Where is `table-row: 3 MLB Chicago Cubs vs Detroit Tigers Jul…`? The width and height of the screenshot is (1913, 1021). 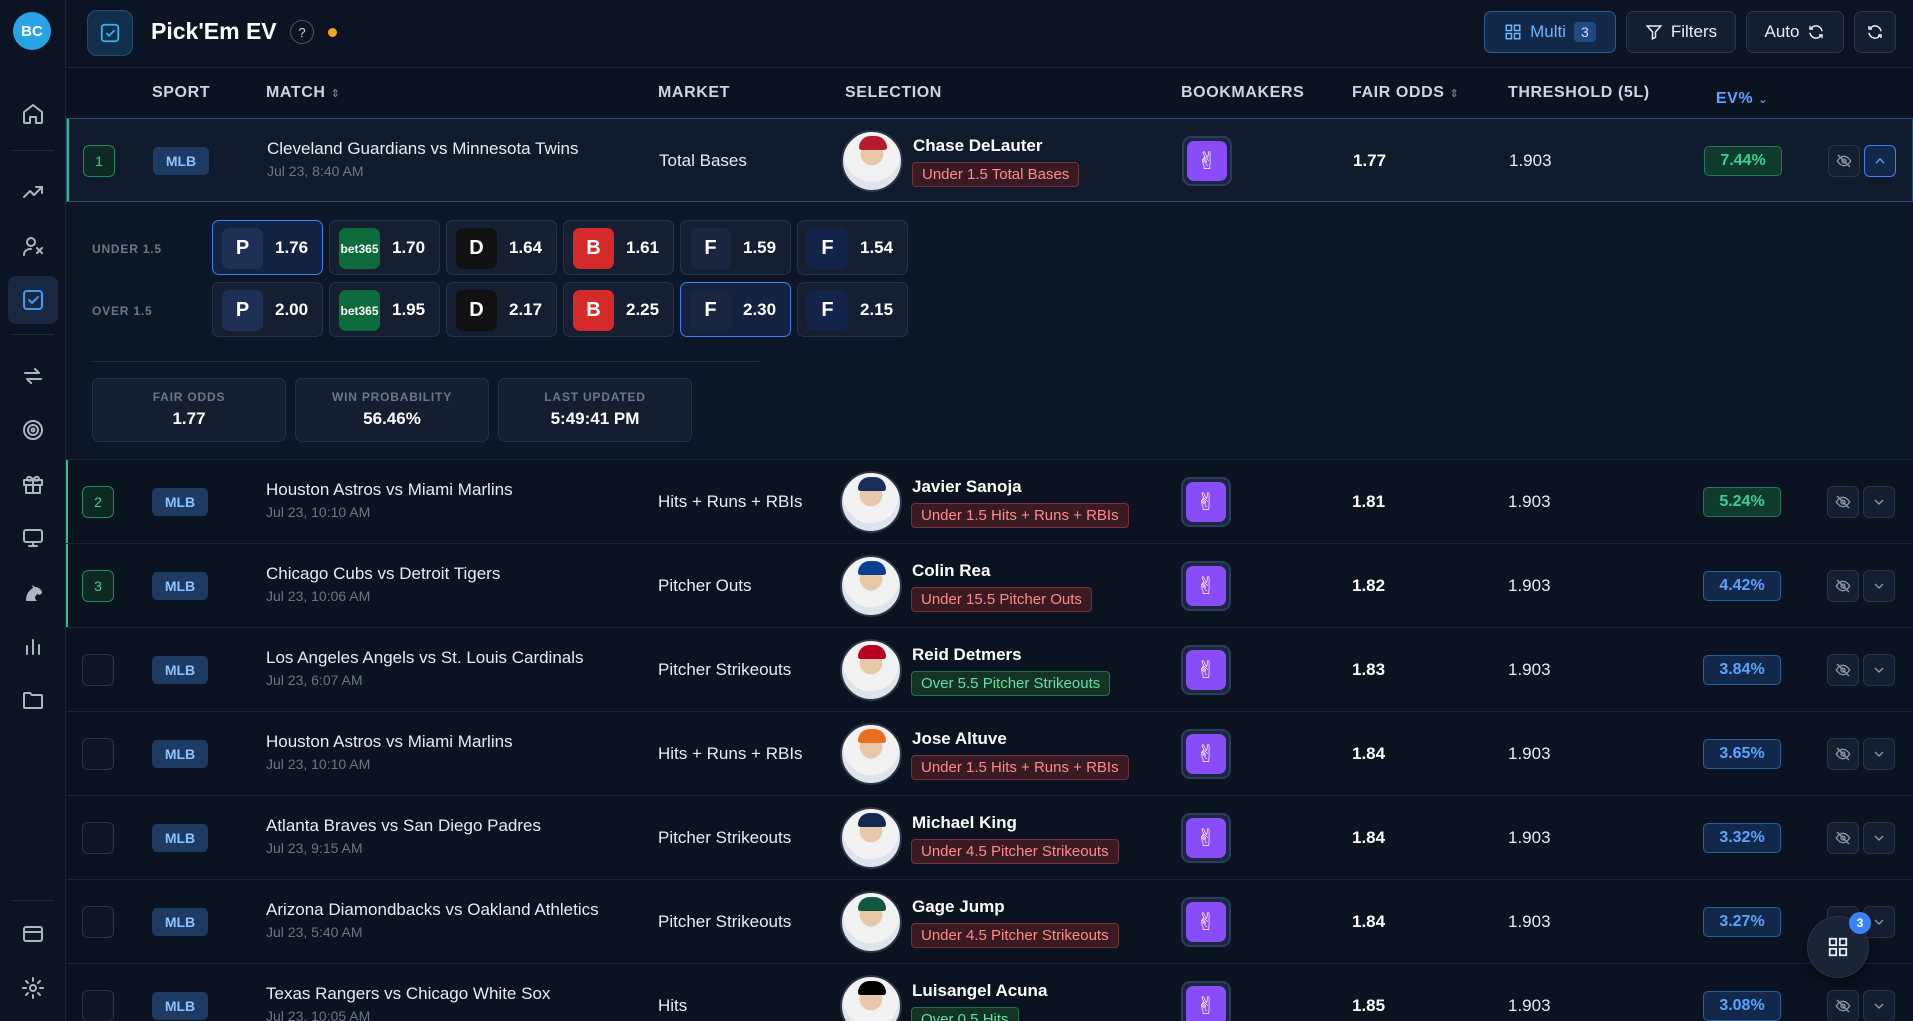 table-row: 3 MLB Chicago Cubs vs Detroit Tigers Jul… is located at coordinates (989, 586).